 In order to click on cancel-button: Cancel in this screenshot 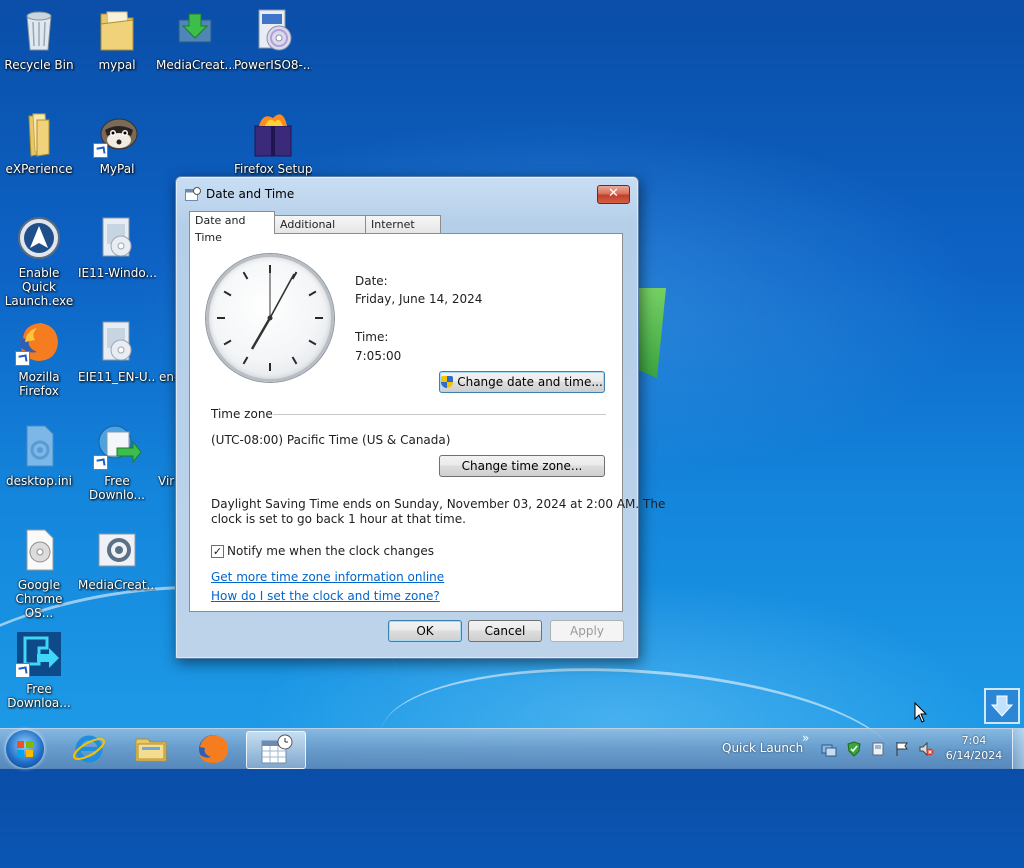, I will do `click(505, 631)`.